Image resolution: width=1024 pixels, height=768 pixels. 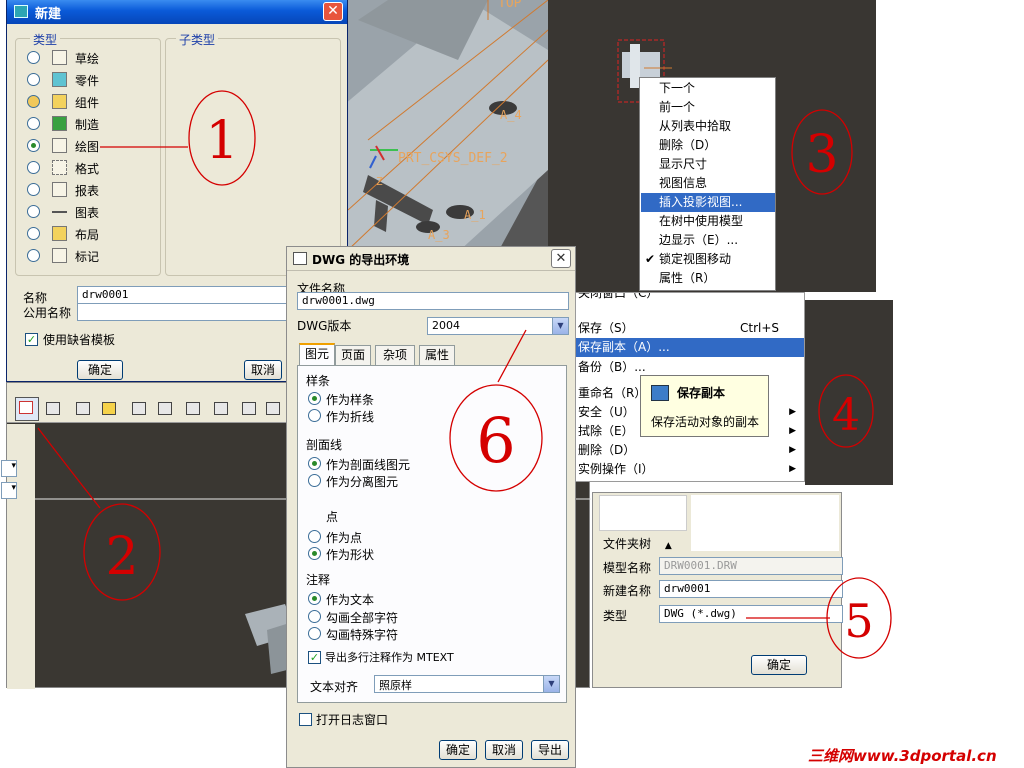 I want to click on type-layout: 布局, so click(x=87, y=234).